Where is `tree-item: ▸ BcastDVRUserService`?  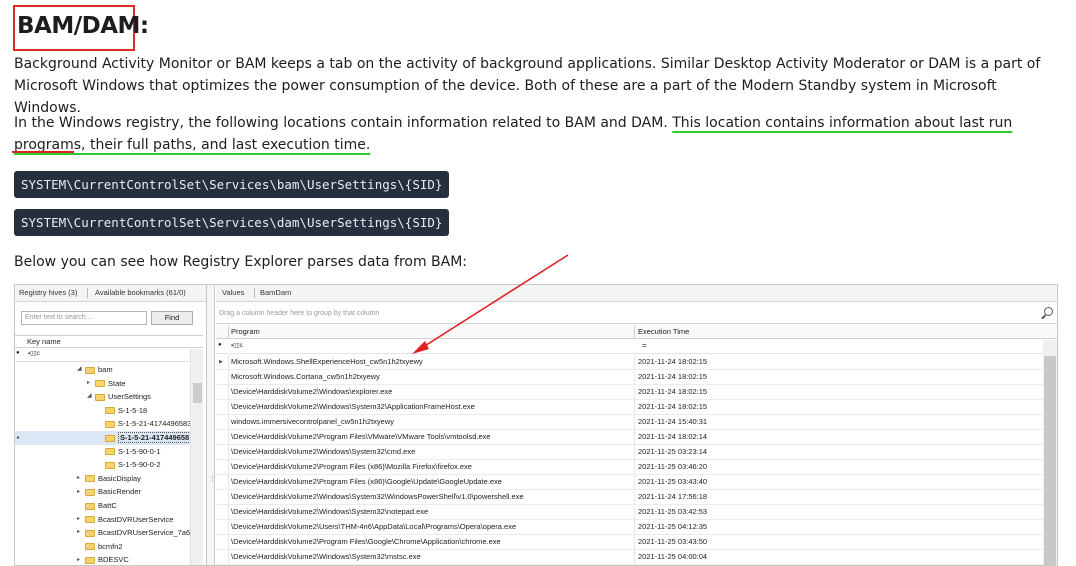
tree-item: ▸ BcastDVRUserService is located at coordinates (102, 520).